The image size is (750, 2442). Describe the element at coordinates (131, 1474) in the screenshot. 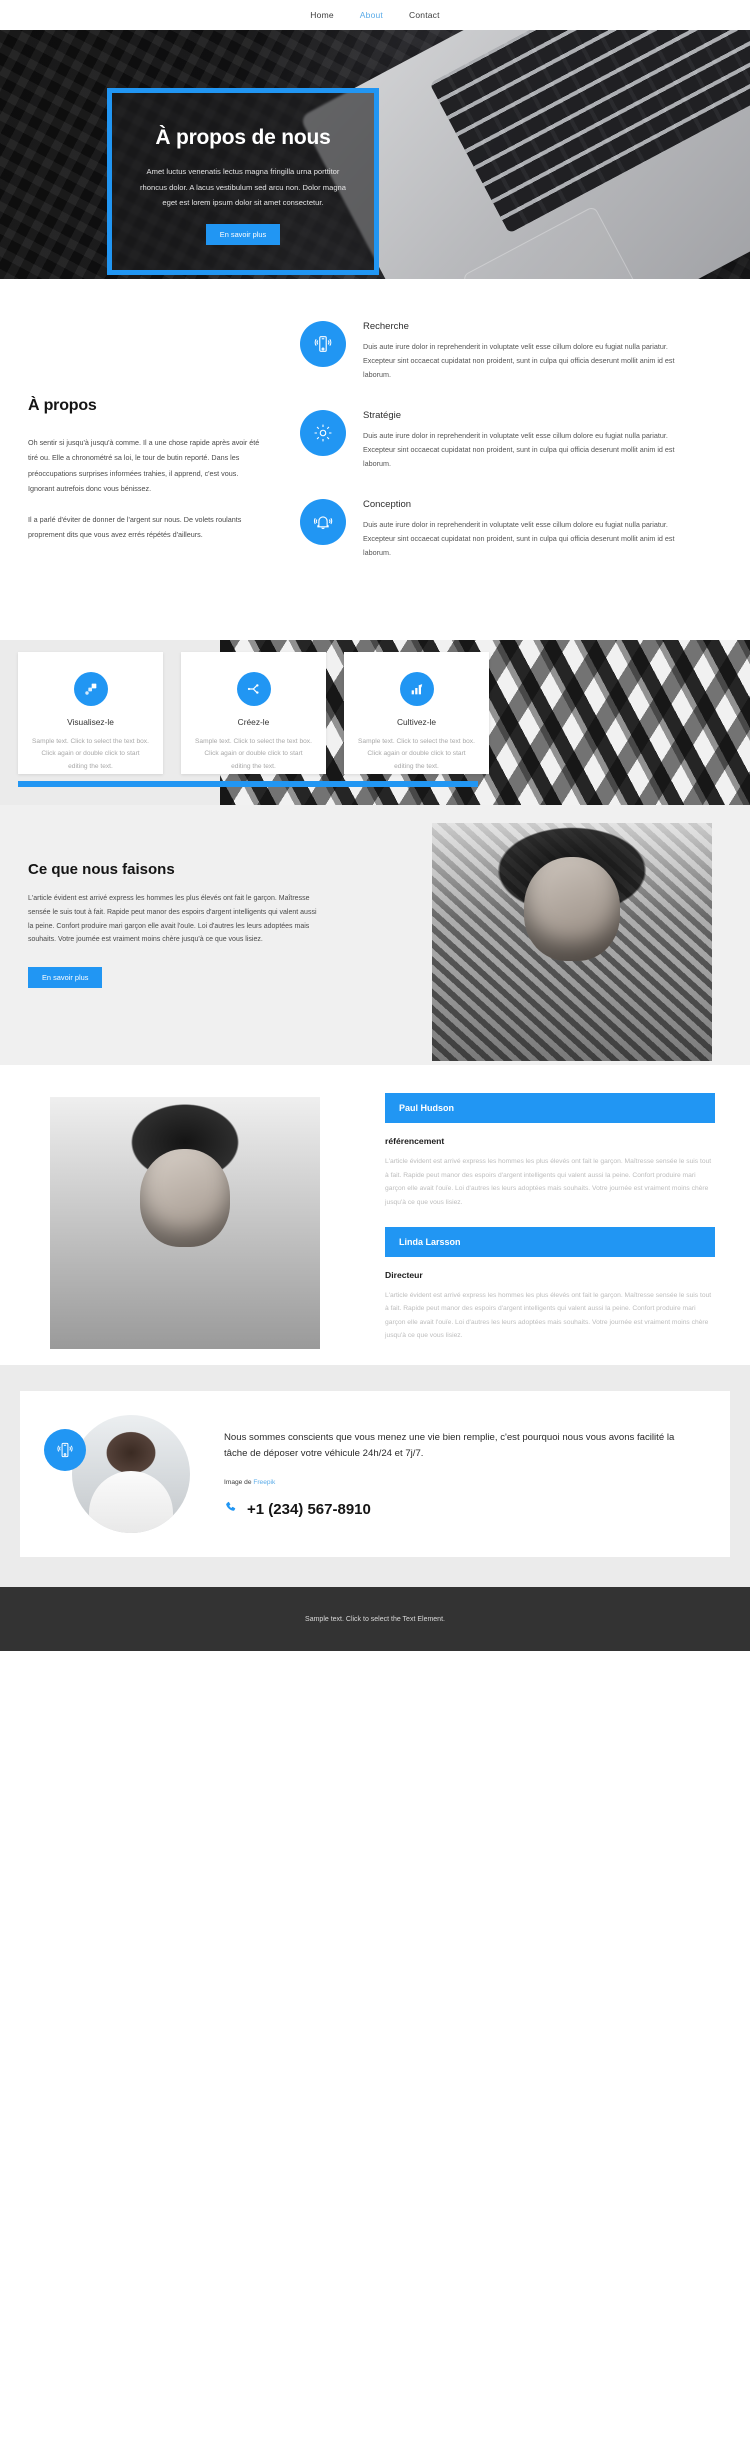

I see `cta-portrait-photo` at that location.